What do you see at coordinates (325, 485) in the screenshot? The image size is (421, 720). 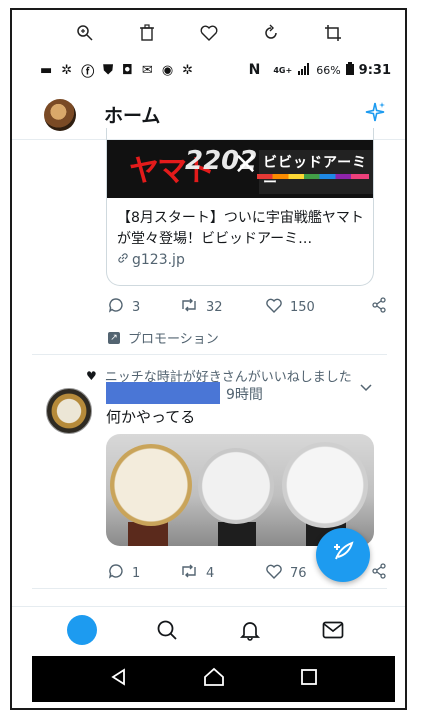 I see `watch-silver-large` at bounding box center [325, 485].